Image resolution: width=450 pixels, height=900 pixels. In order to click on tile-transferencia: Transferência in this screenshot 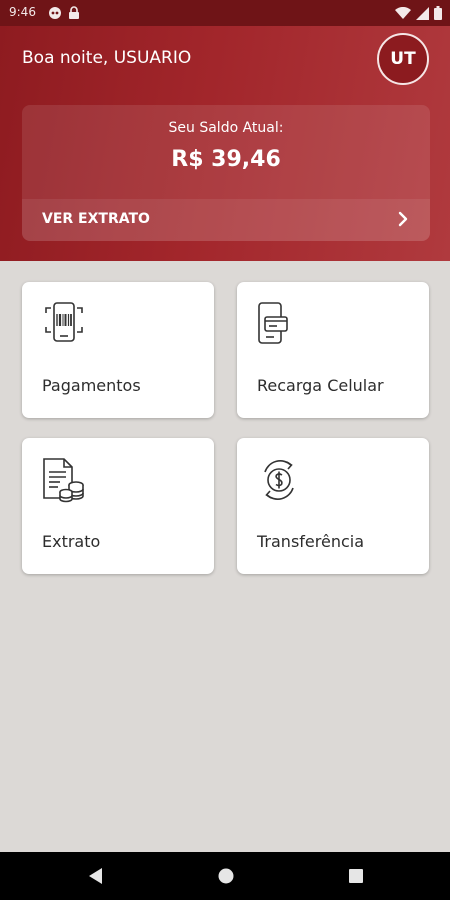, I will do `click(333, 506)`.